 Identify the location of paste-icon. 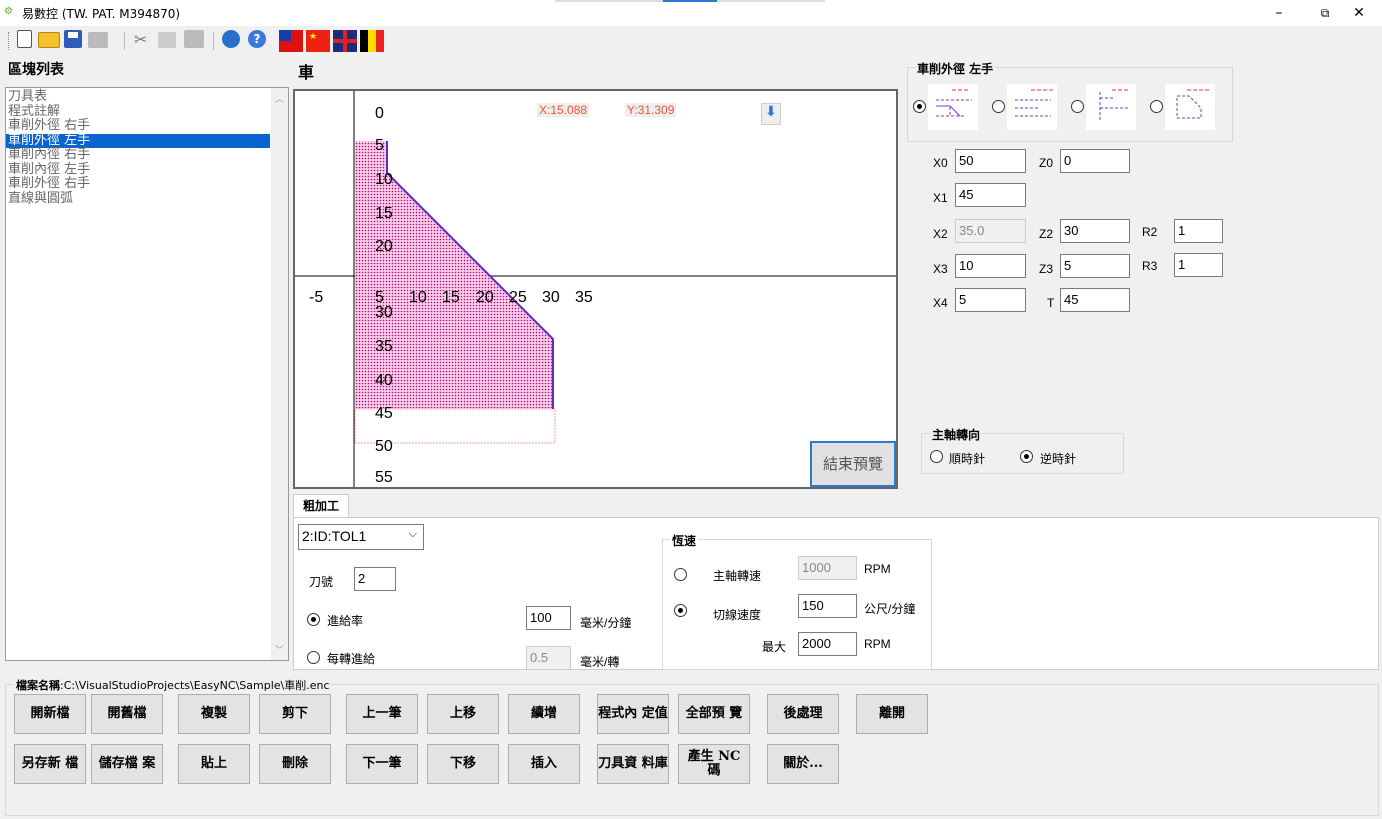
(194, 39).